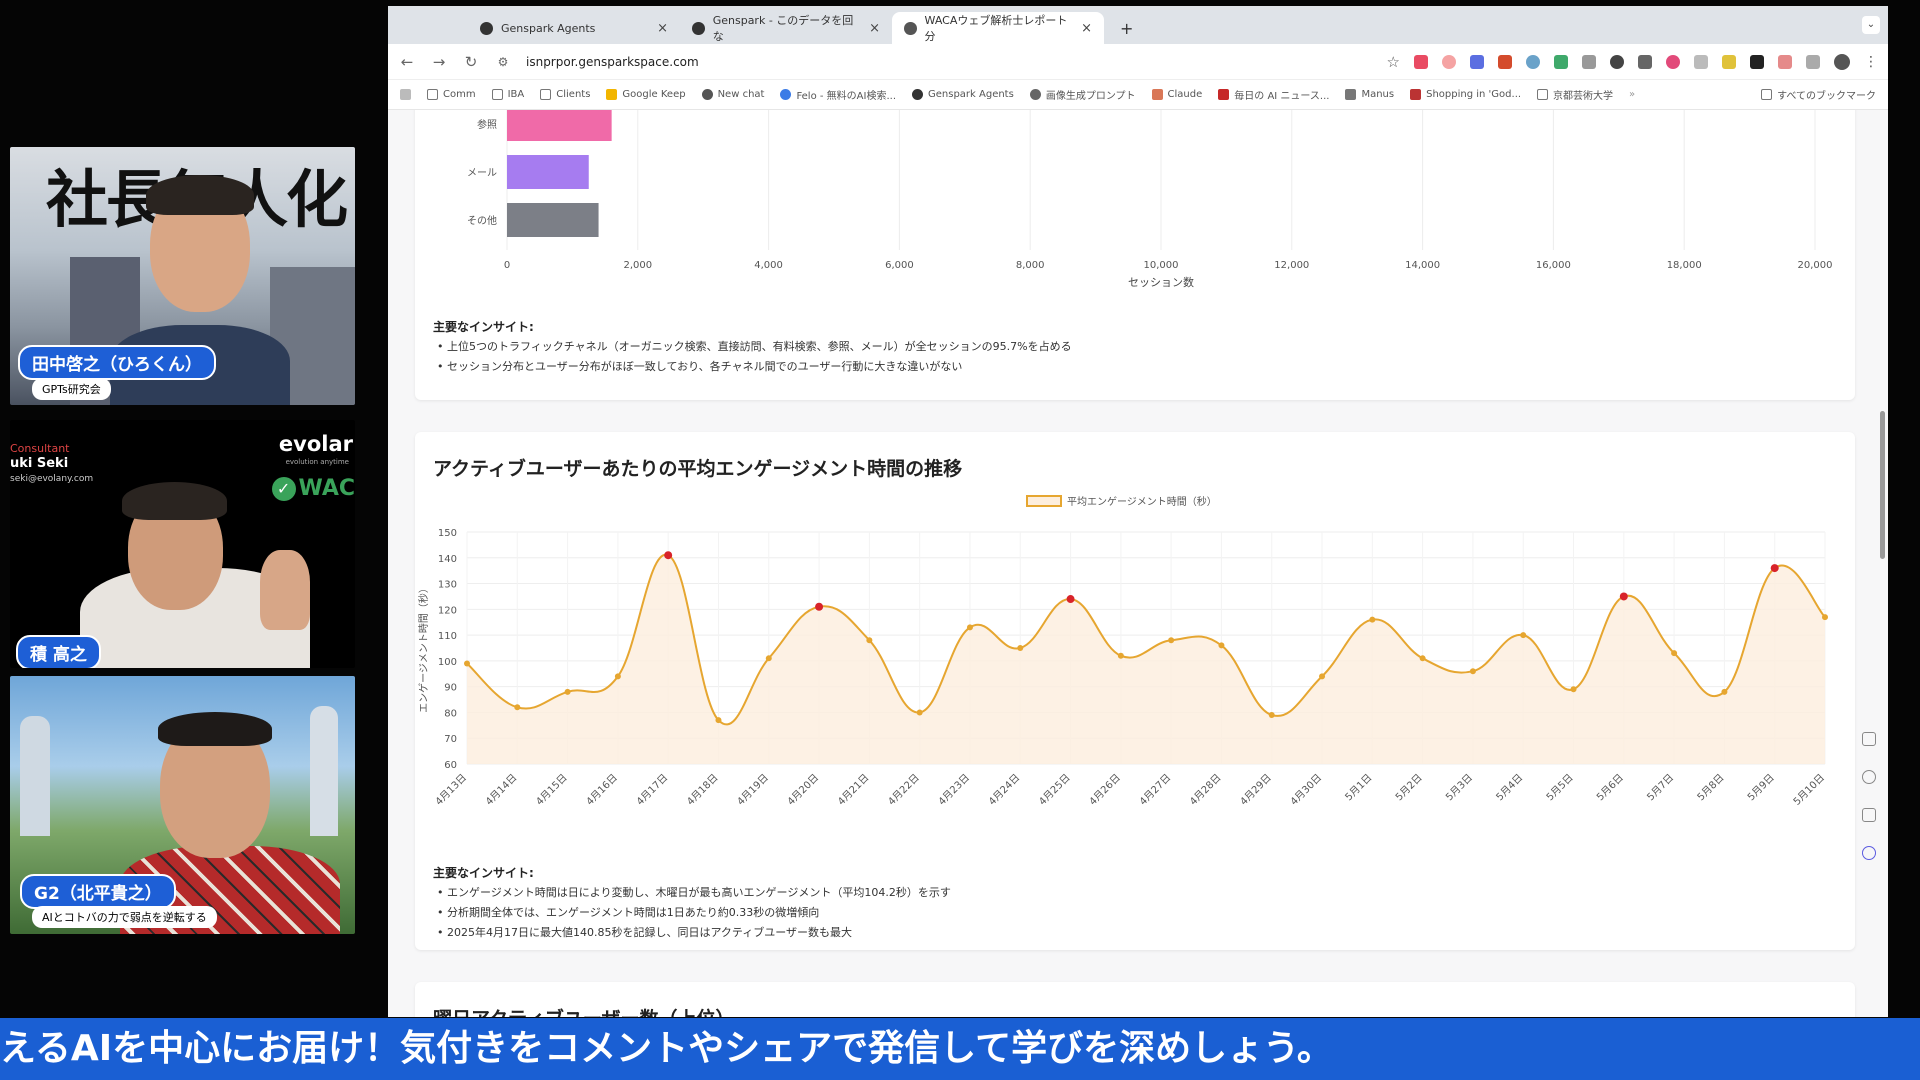  What do you see at coordinates (1142, 501) in the screenshot?
I see `legend-label: 平均エンゲージメント時間（秒）` at bounding box center [1142, 501].